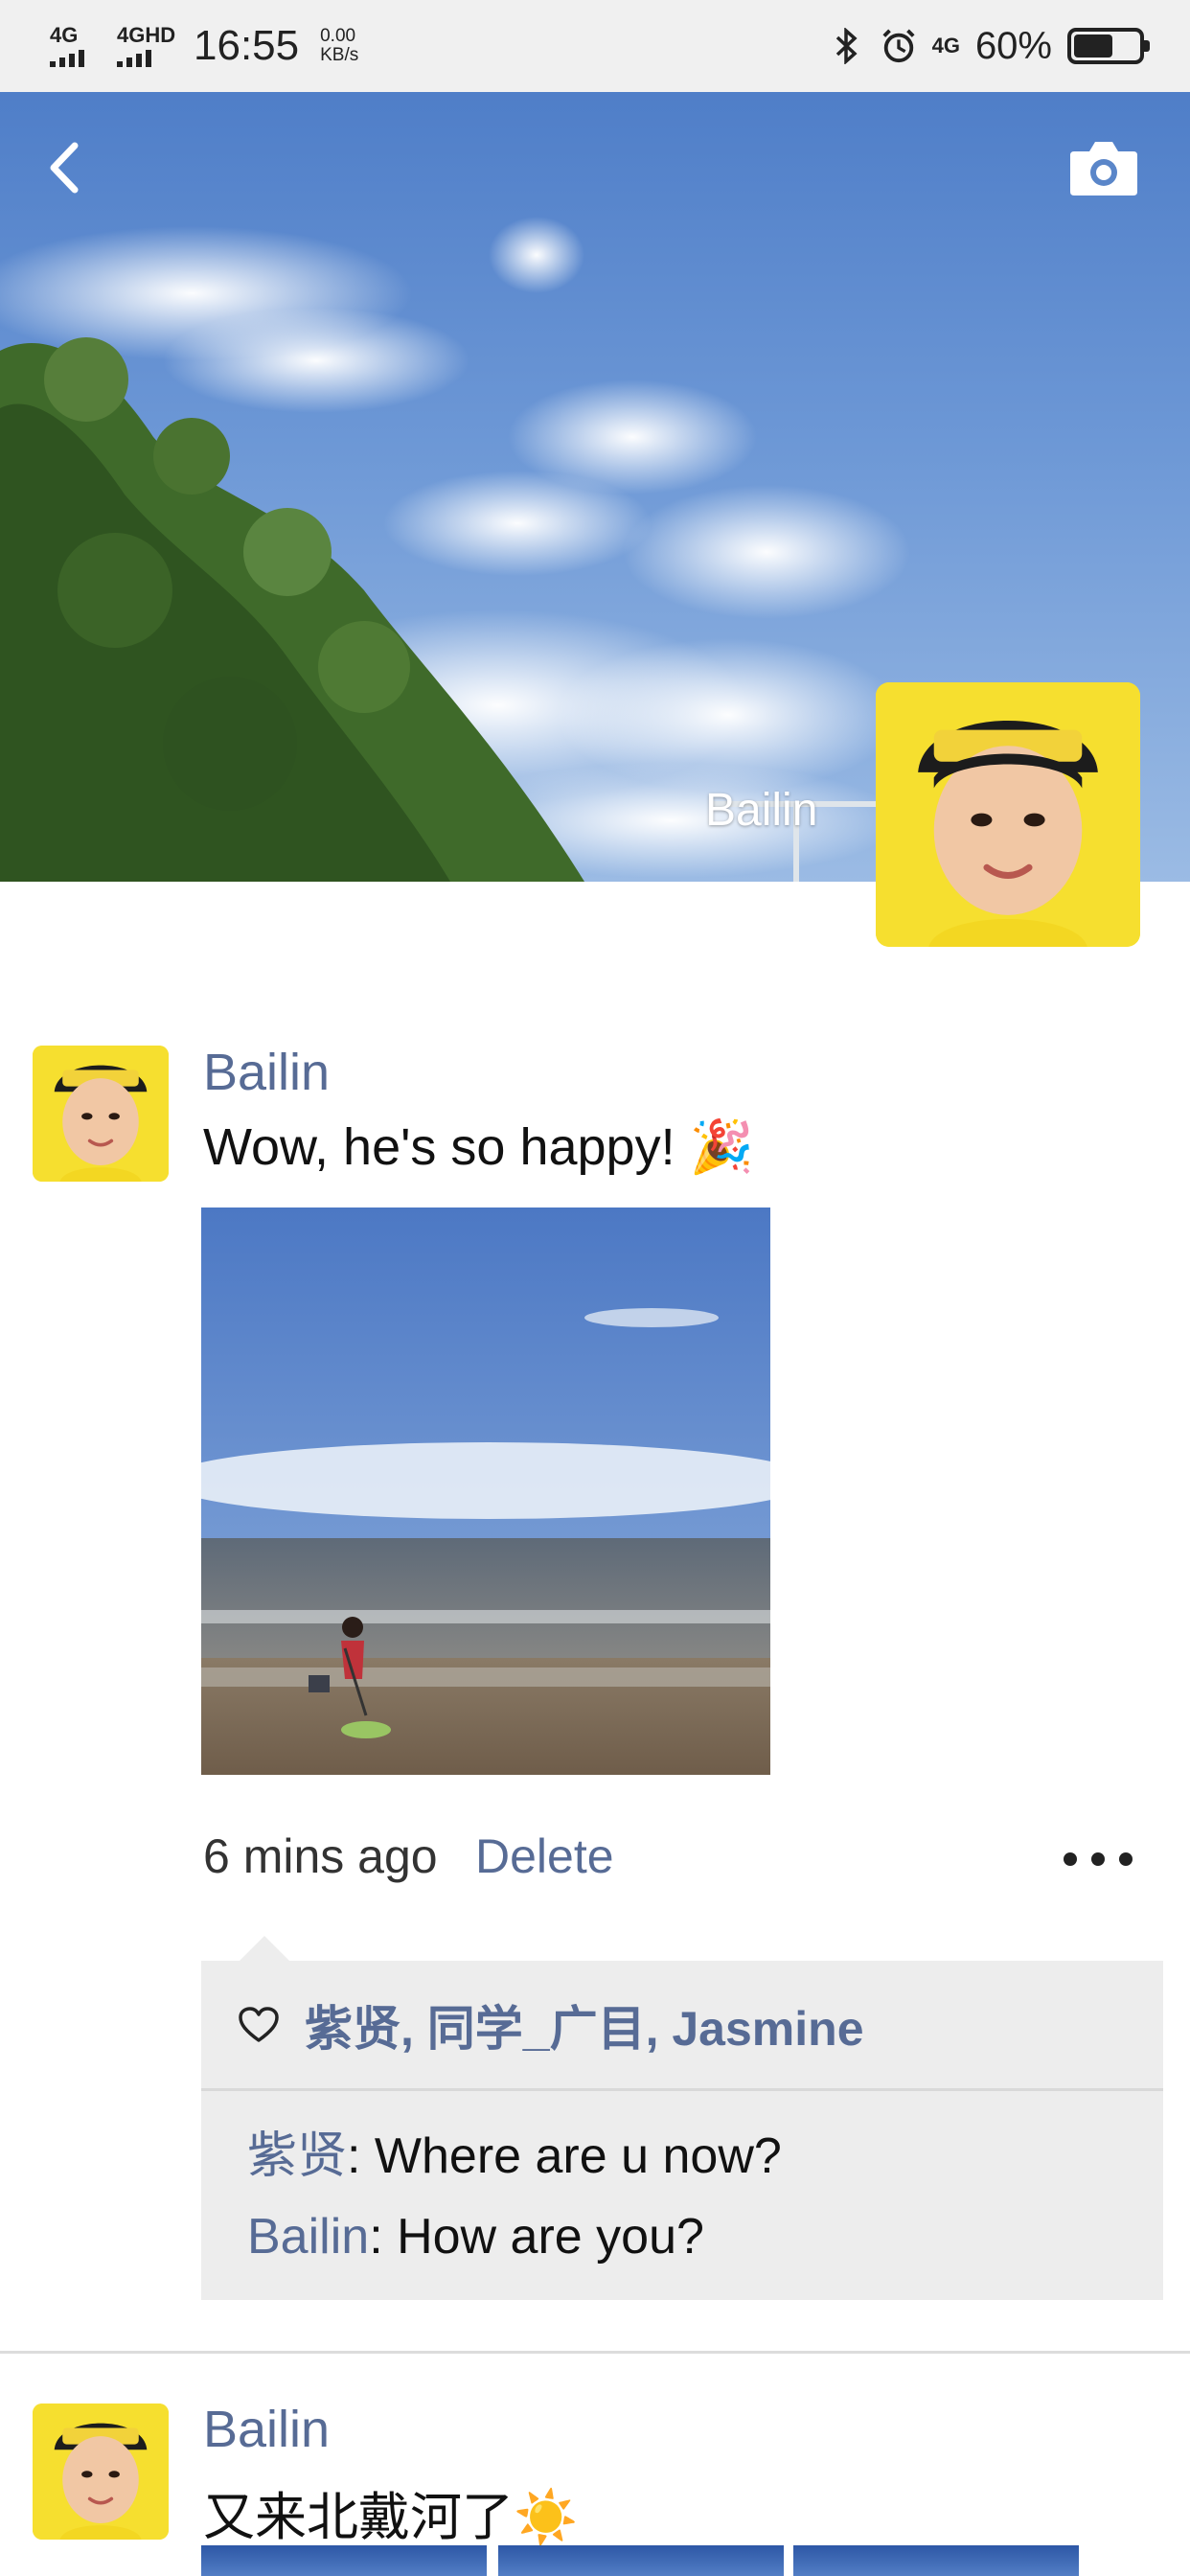  I want to click on chevron-left-icon, so click(64, 168).